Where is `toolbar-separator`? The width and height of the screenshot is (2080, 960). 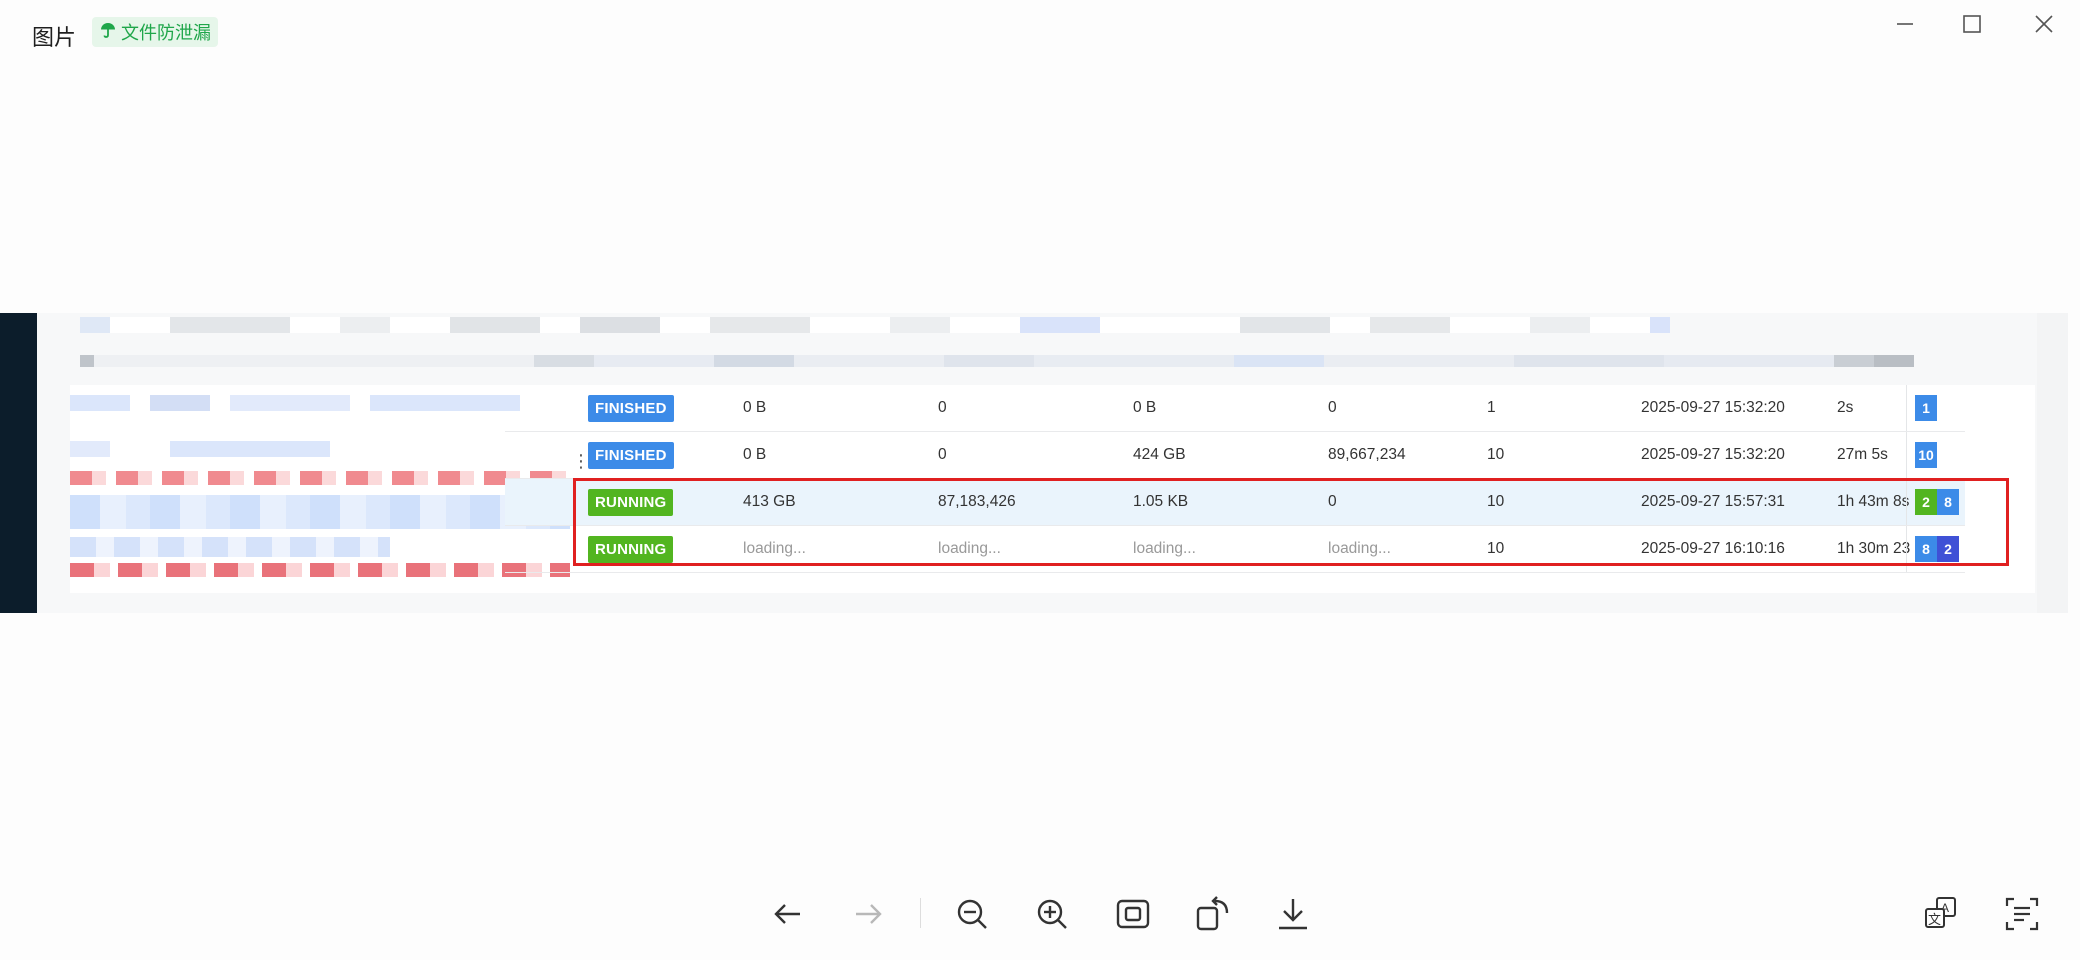
toolbar-separator is located at coordinates (920, 913).